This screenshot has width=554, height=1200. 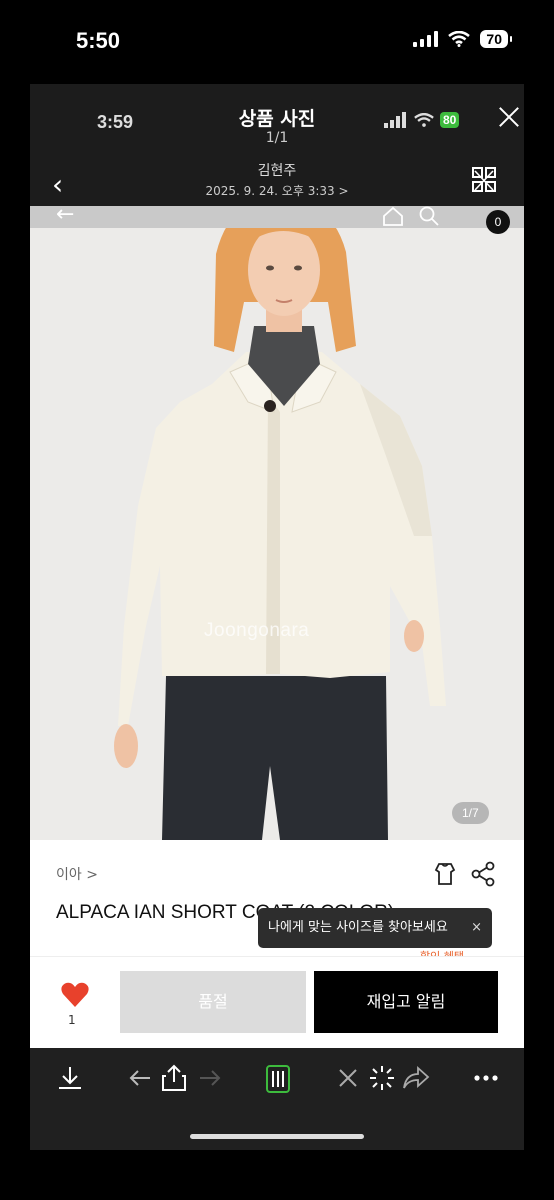 I want to click on soldout-button: 품절, so click(x=213, y=1002).